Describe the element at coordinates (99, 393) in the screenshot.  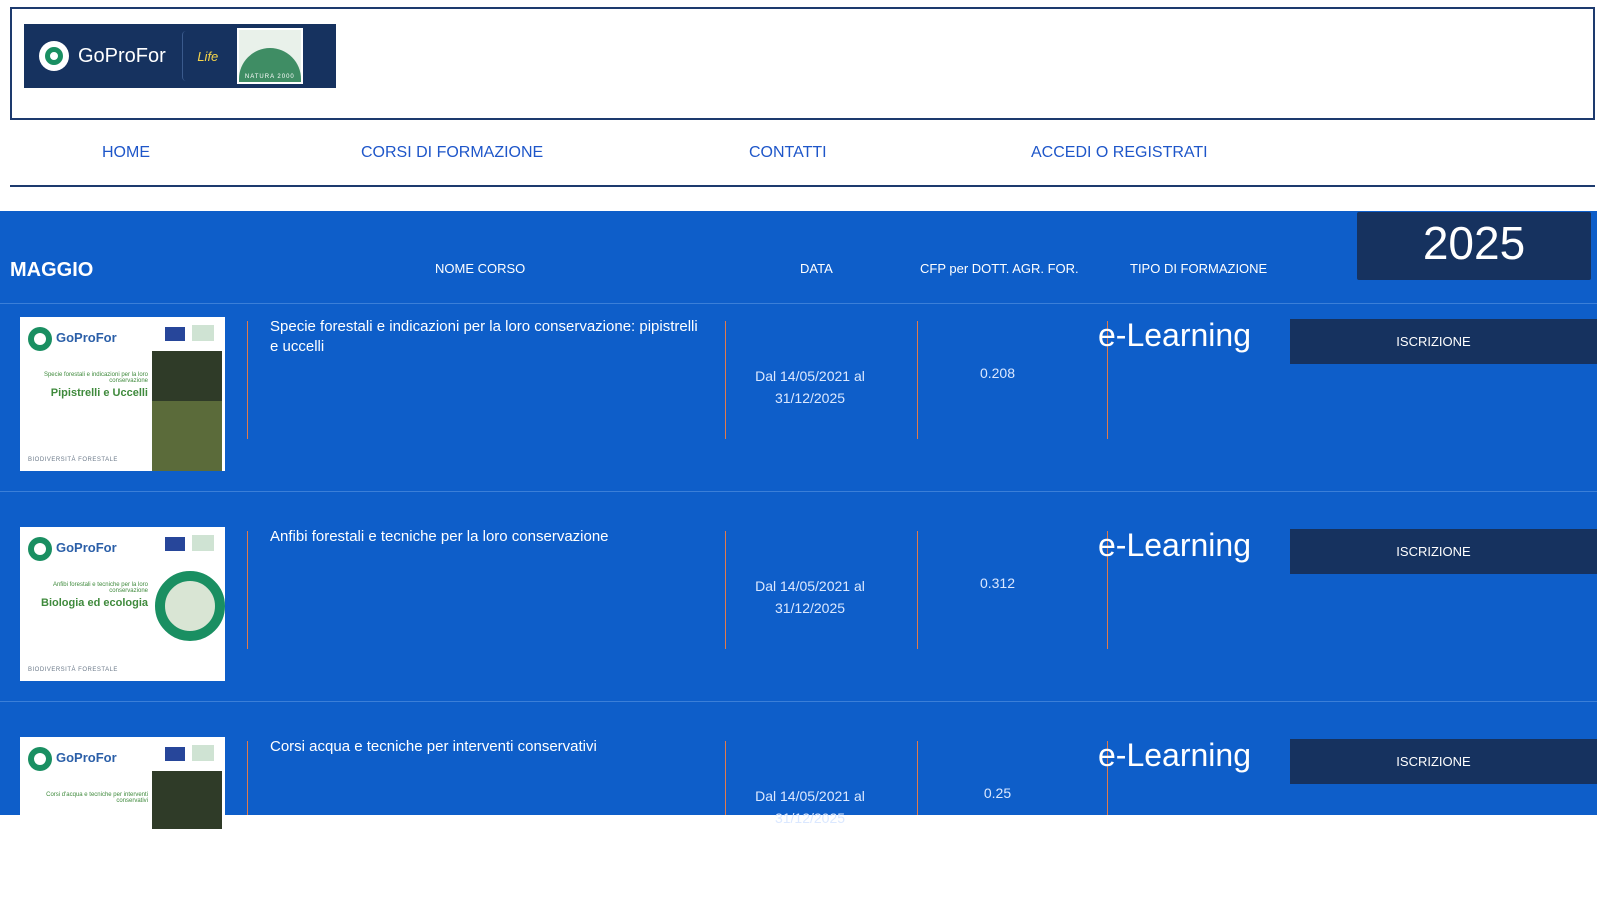
I see `thumbnail-title: Pipistrelli e Uccelli` at that location.